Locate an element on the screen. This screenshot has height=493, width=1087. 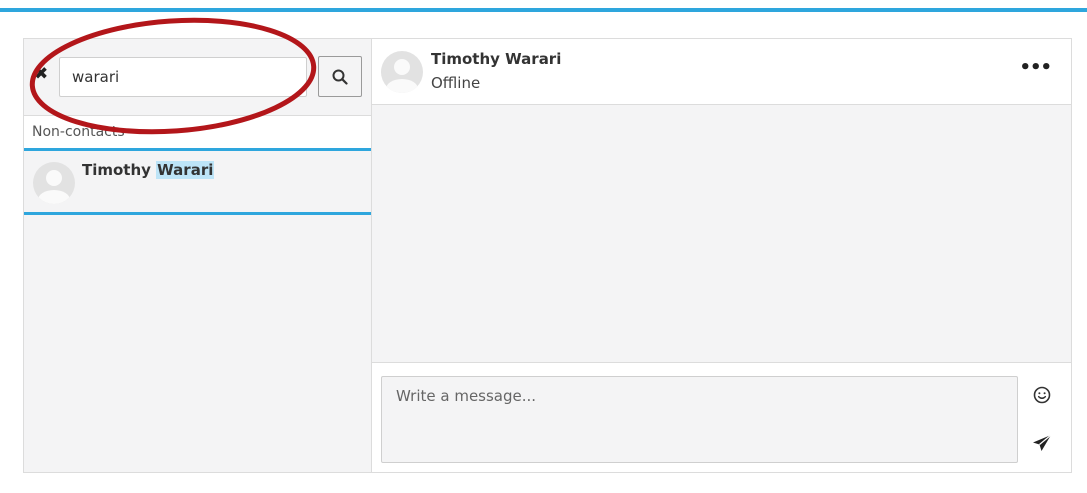
top-accent-bar is located at coordinates (543, 10).